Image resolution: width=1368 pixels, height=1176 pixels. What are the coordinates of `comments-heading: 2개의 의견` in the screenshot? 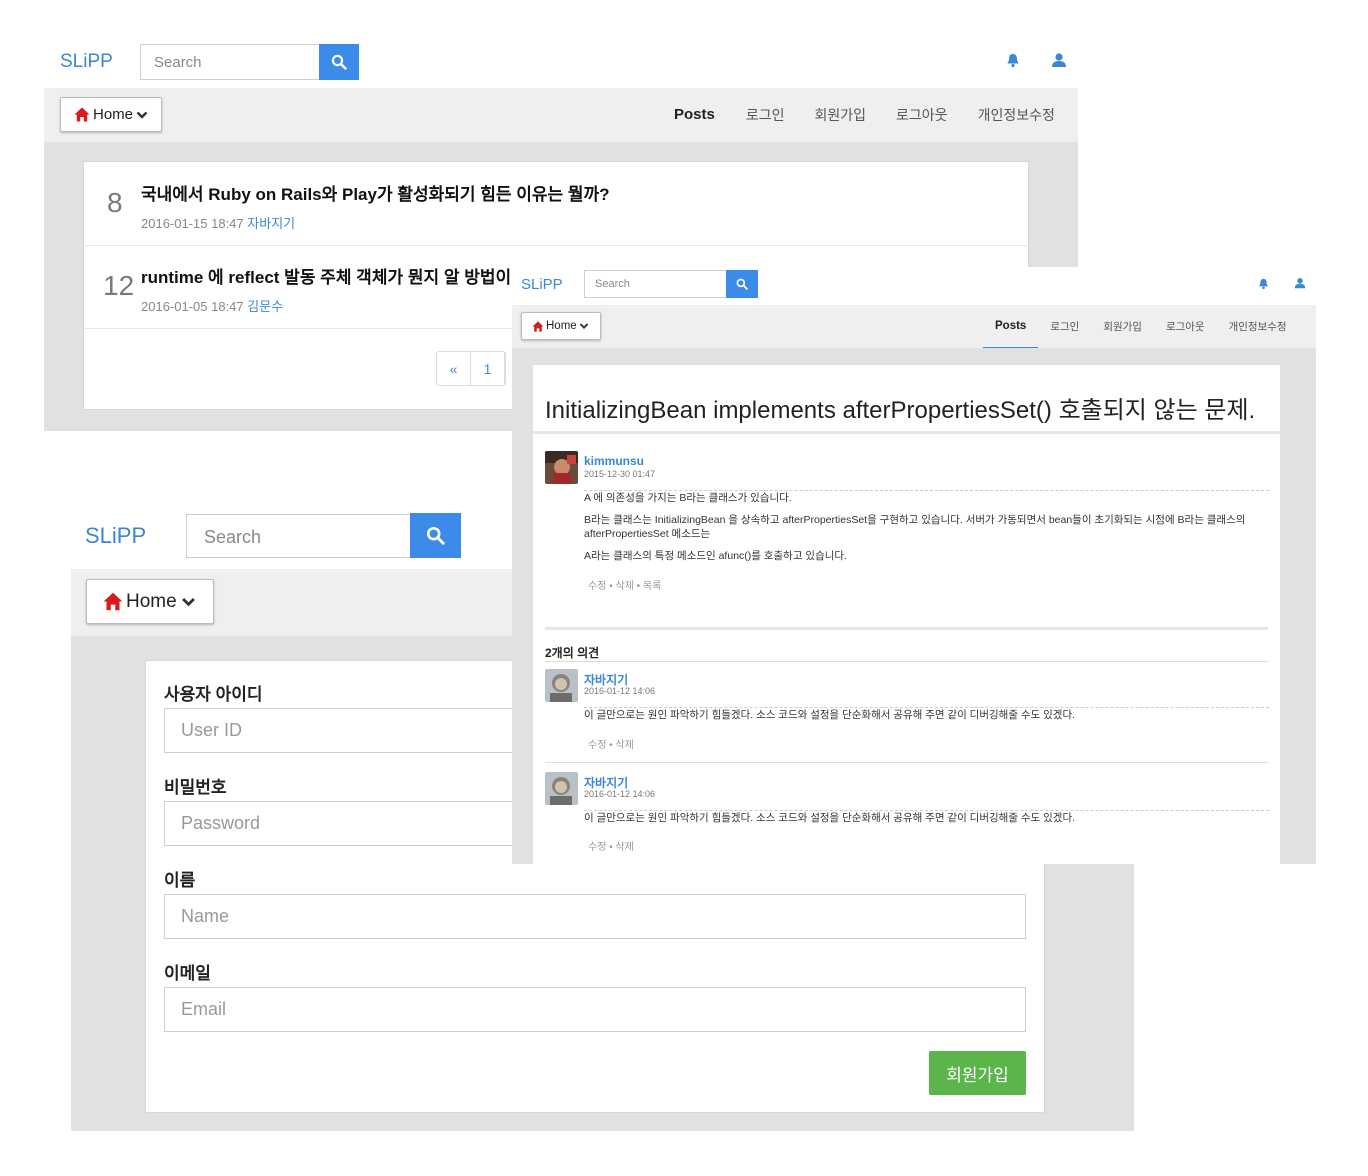 It's located at (572, 653).